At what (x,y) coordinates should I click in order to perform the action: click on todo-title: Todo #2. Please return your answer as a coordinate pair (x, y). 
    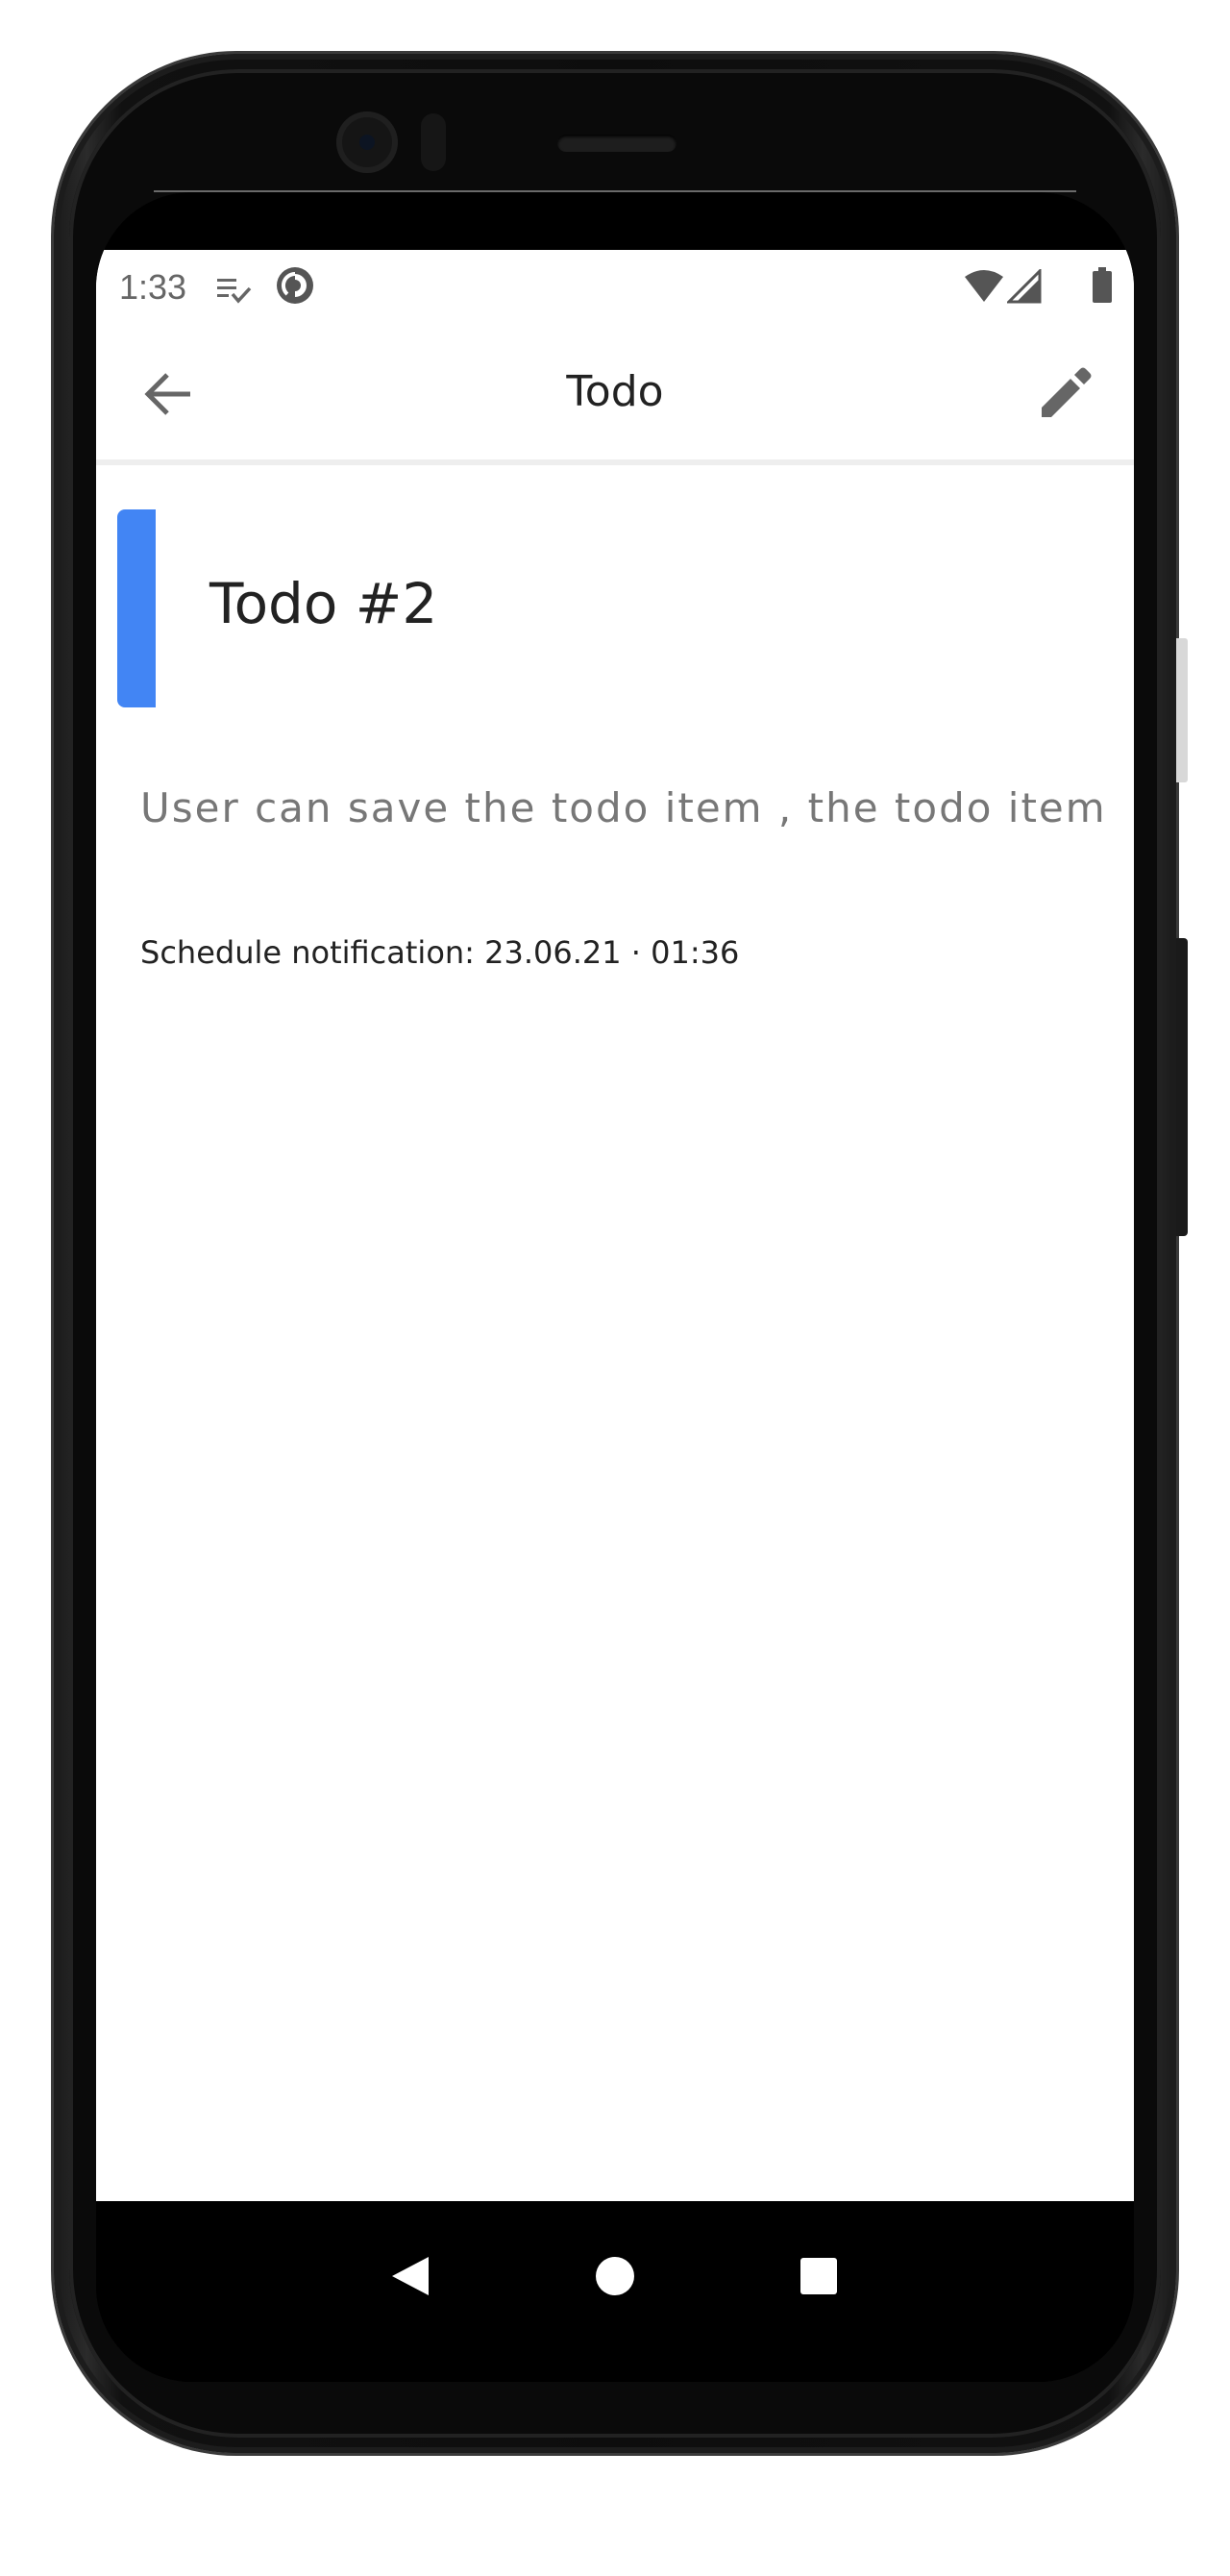
    Looking at the image, I should click on (324, 604).